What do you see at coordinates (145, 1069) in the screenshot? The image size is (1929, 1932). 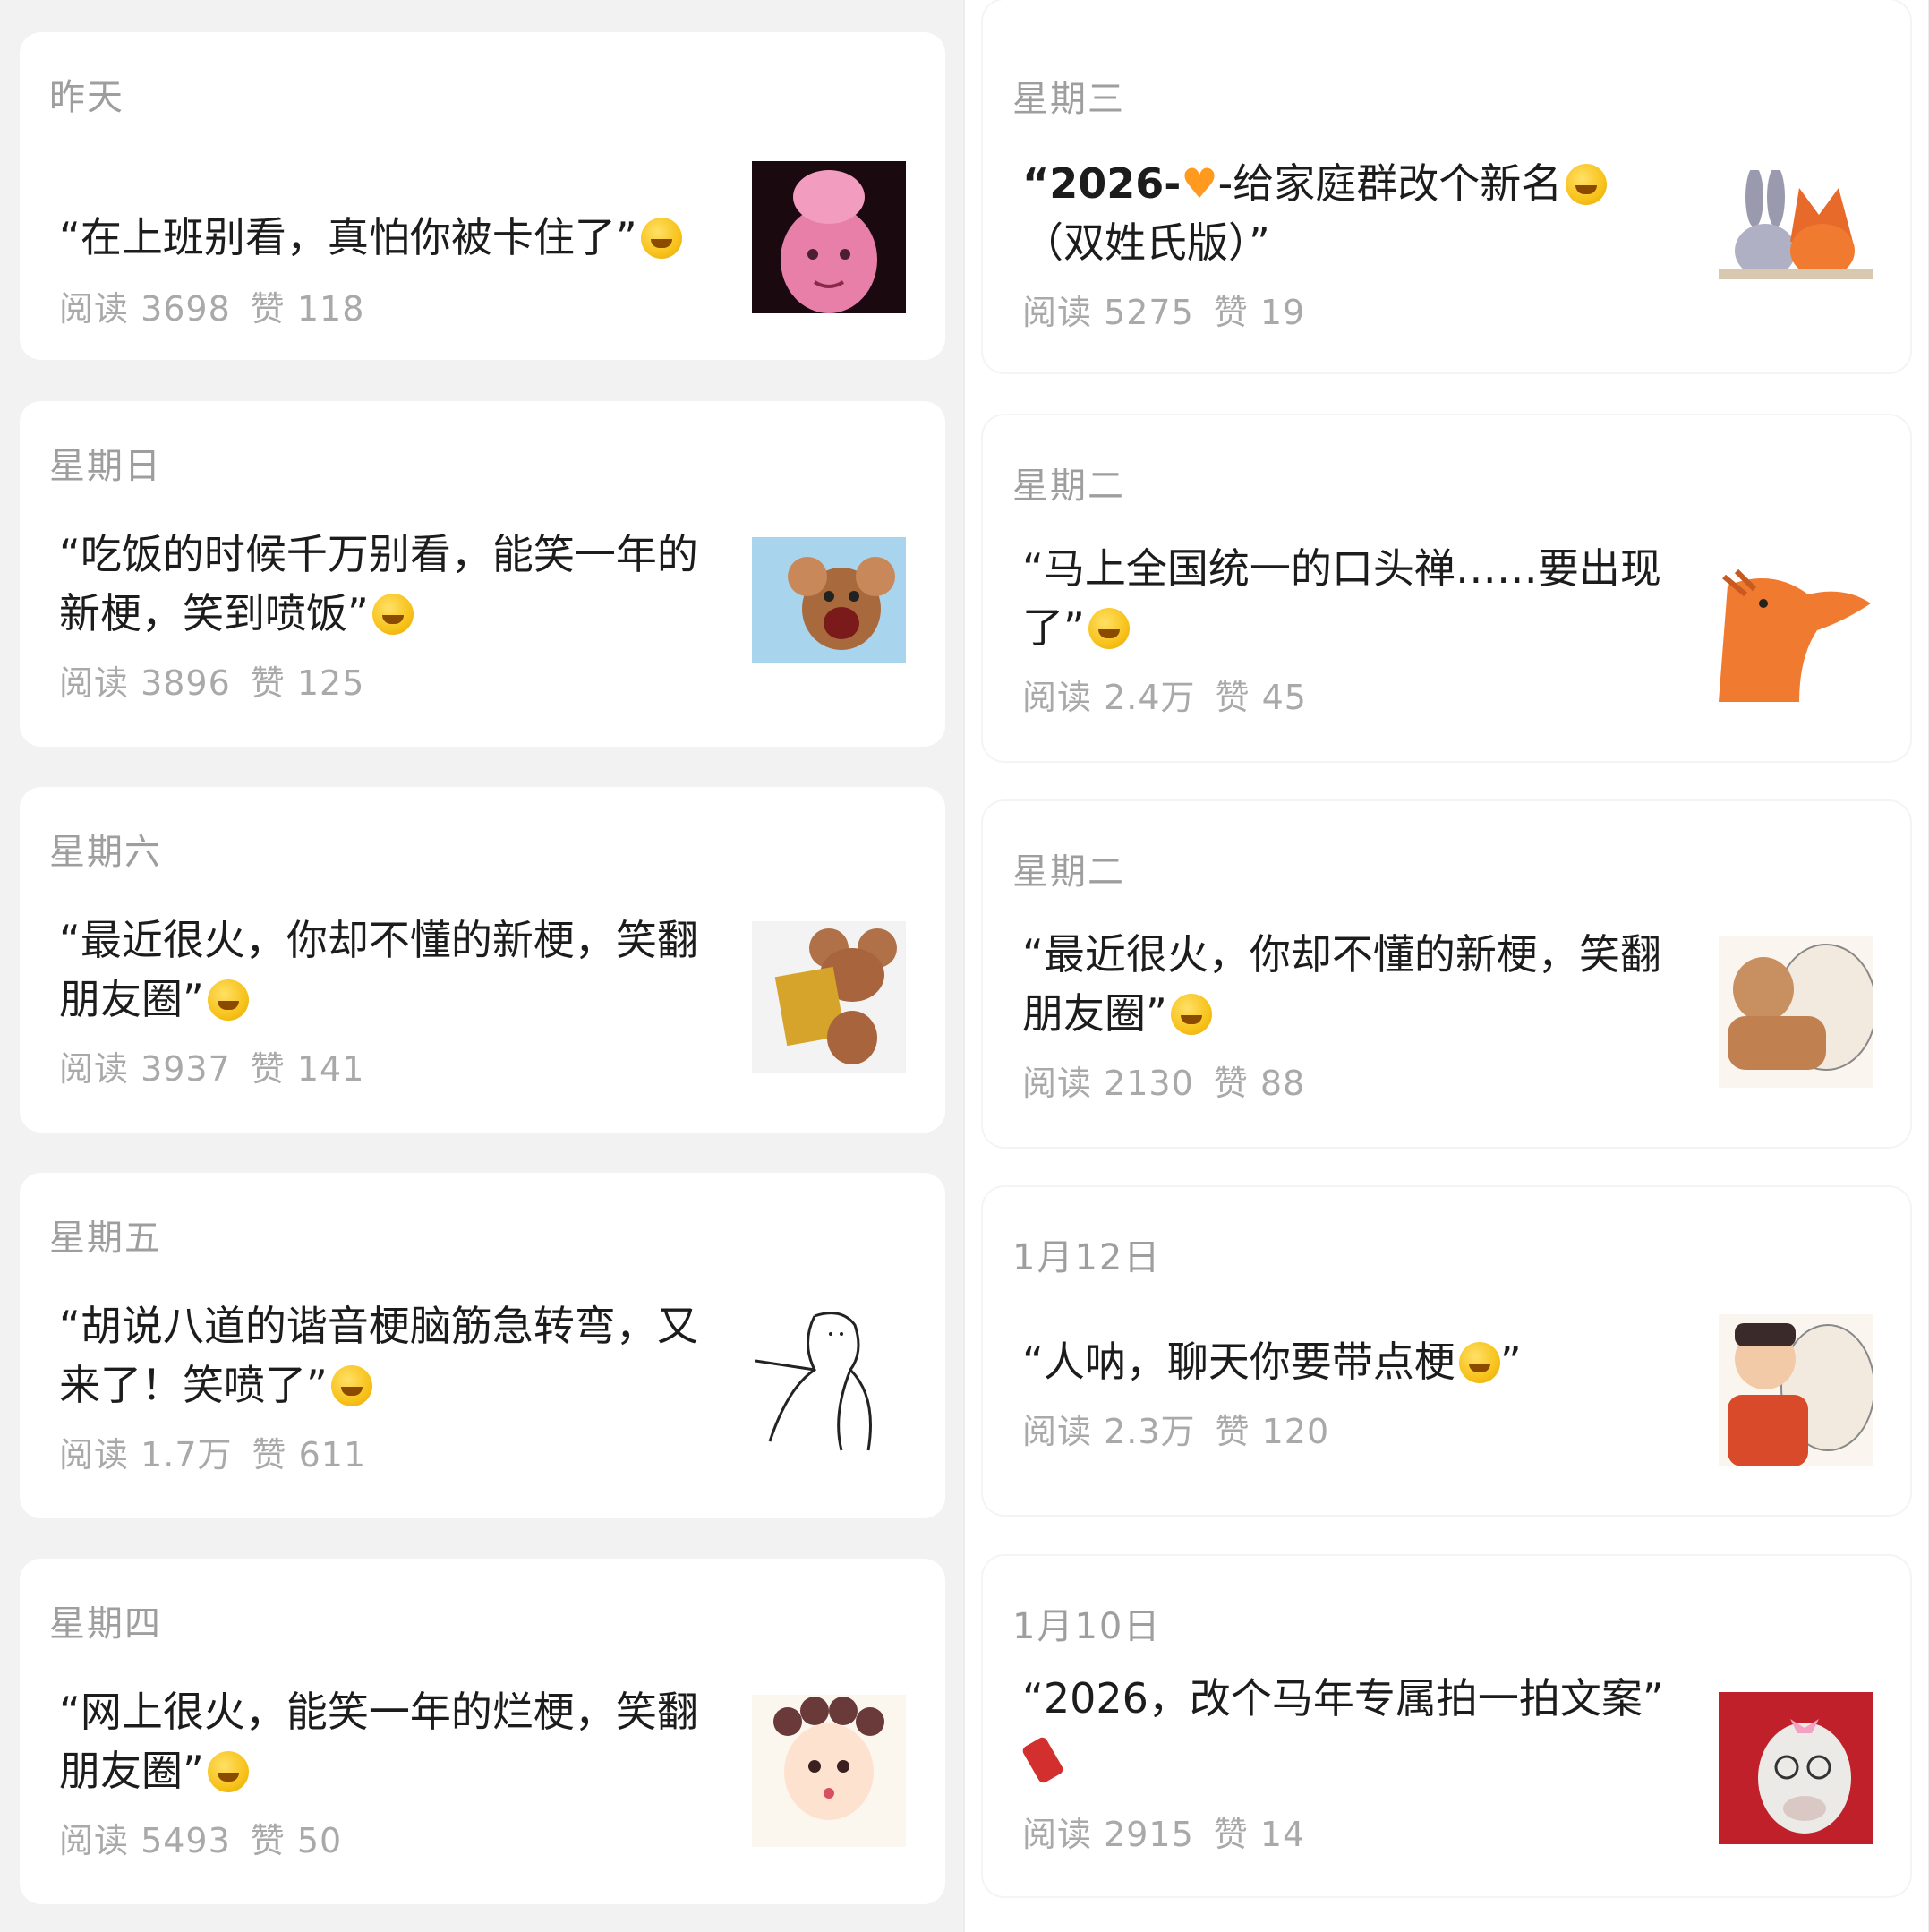 I see `read-count: 阅读 3937` at bounding box center [145, 1069].